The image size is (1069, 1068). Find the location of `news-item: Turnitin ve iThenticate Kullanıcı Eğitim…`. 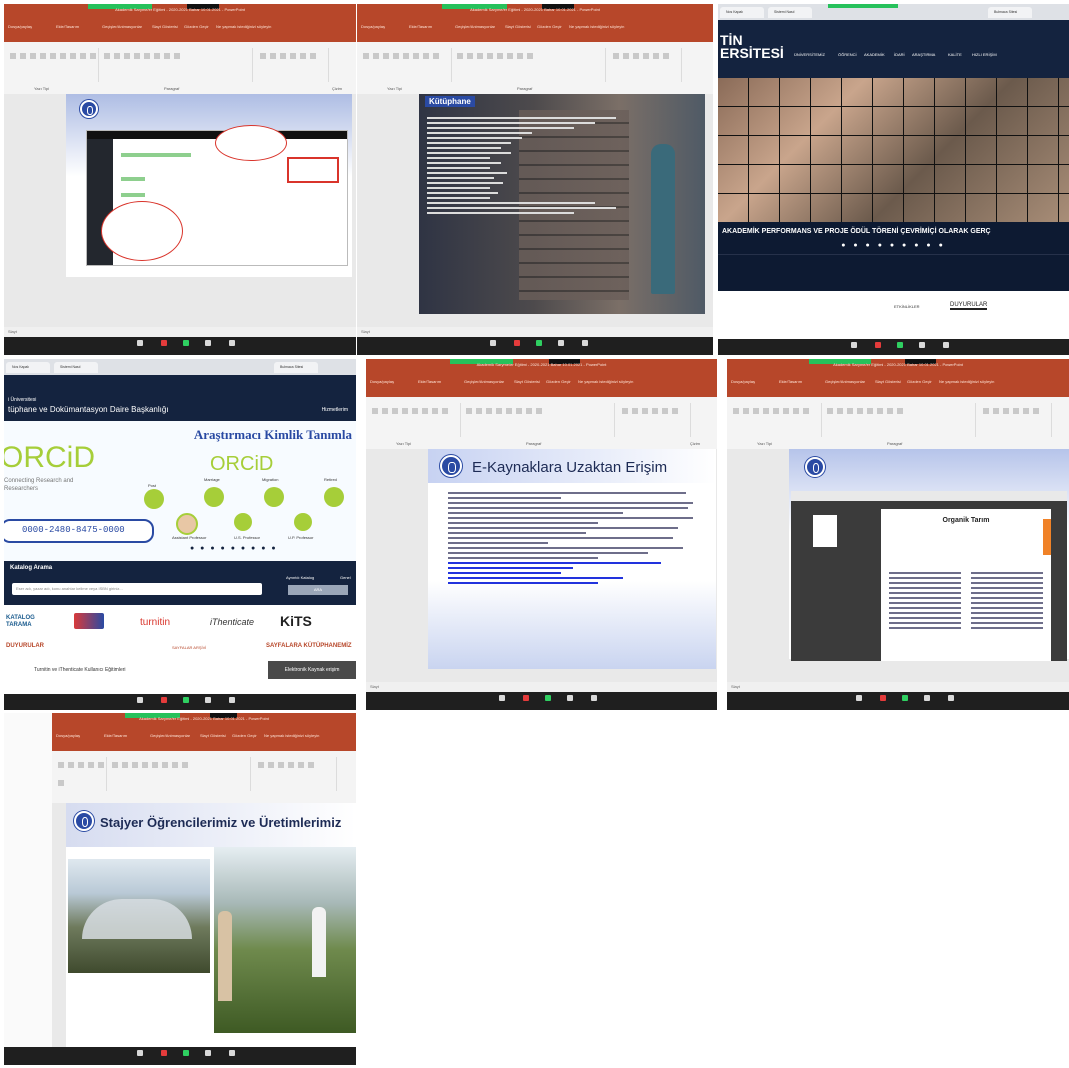

news-item: Turnitin ve iThenticate Kullanıcı Eğitim… is located at coordinates (80, 670).